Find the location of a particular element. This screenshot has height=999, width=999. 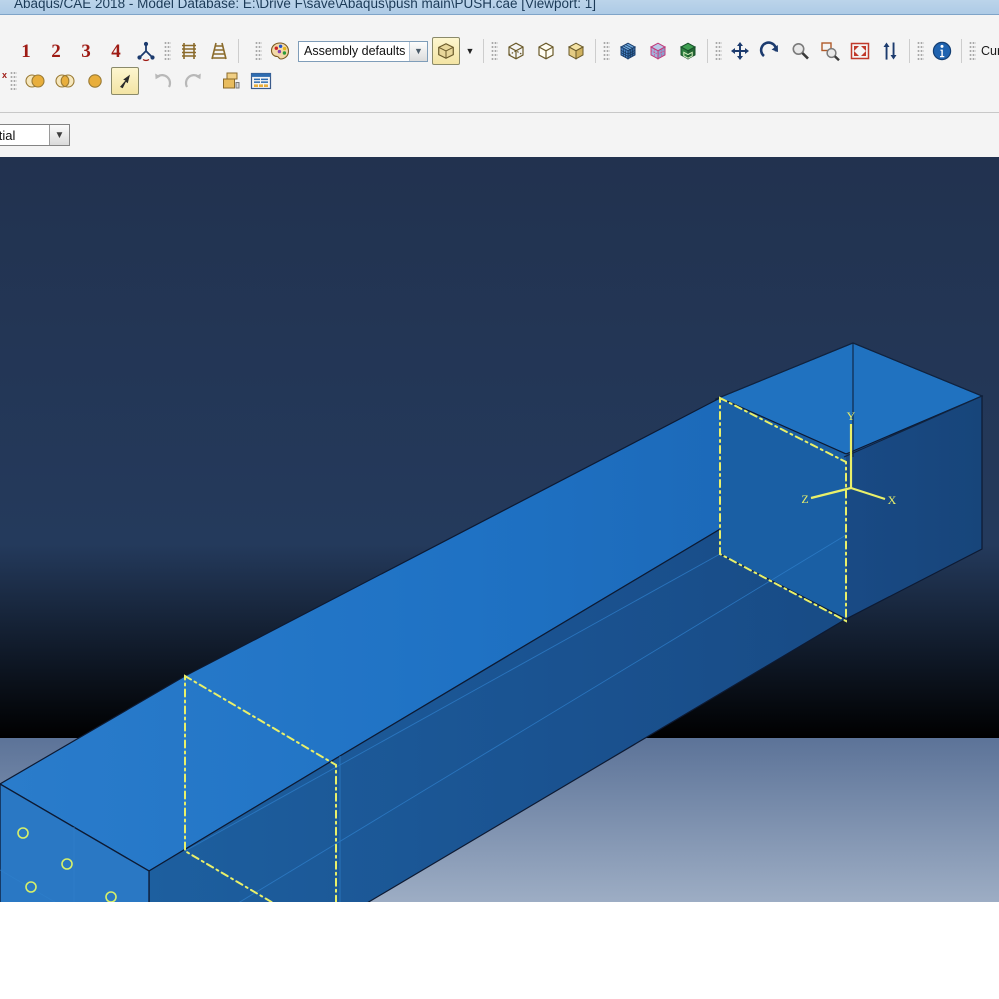

color-code-button is located at coordinates (280, 51).